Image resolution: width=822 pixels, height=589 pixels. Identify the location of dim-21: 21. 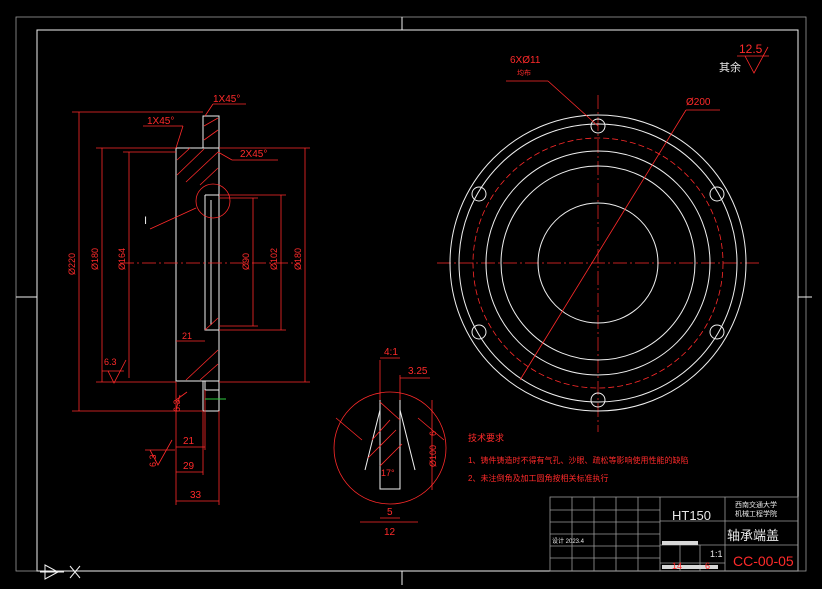
(189, 441).